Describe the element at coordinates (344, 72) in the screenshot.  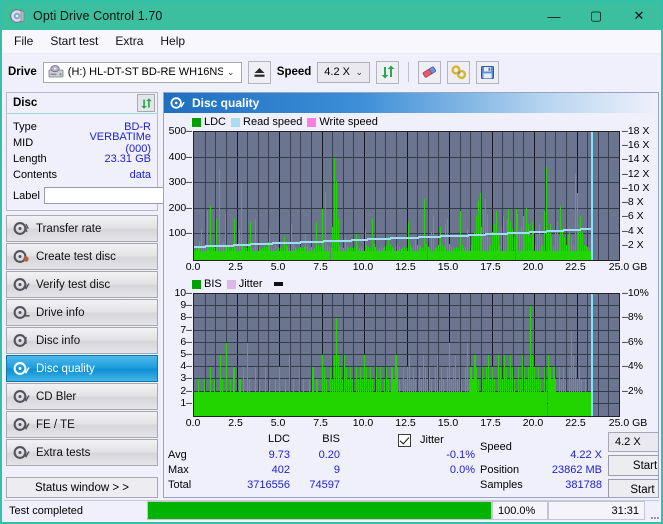
I see `speed-select: 4.2 X ⌄` at that location.